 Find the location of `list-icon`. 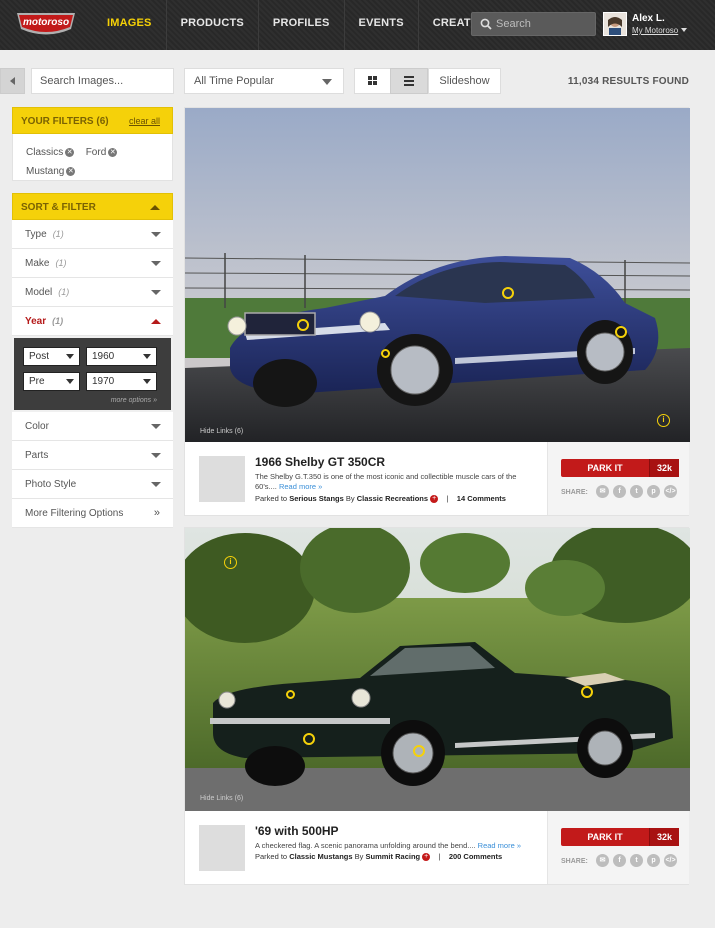

list-icon is located at coordinates (409, 81).